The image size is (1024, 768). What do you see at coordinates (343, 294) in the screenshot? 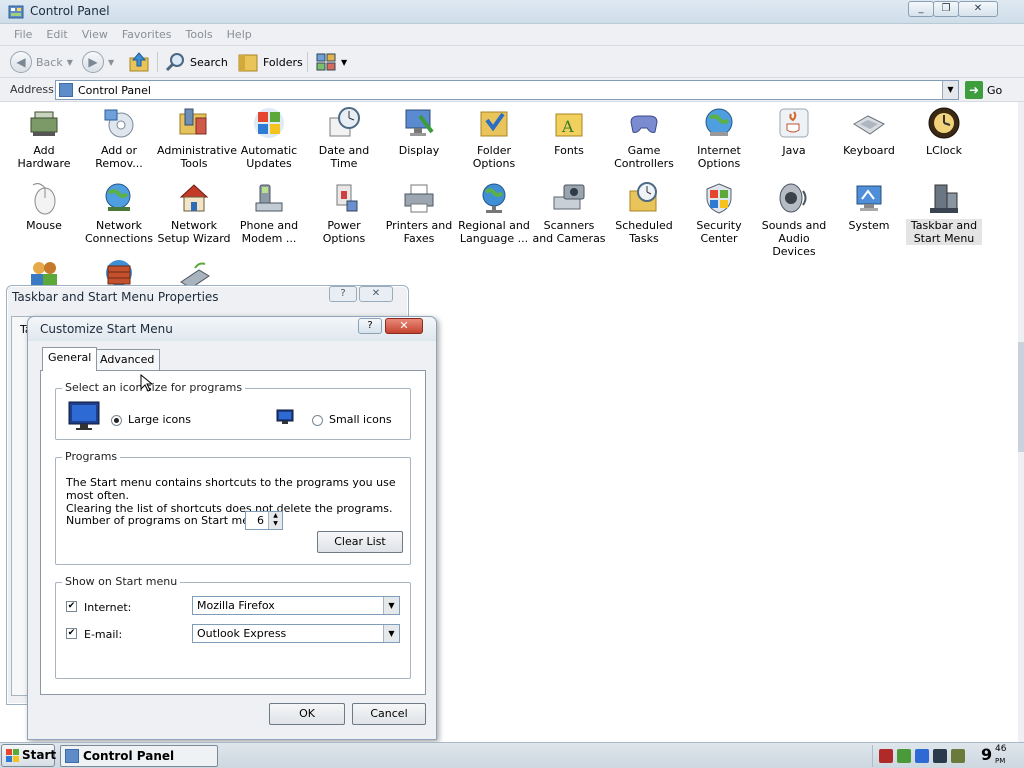
I see `props-help-button: ?` at bounding box center [343, 294].